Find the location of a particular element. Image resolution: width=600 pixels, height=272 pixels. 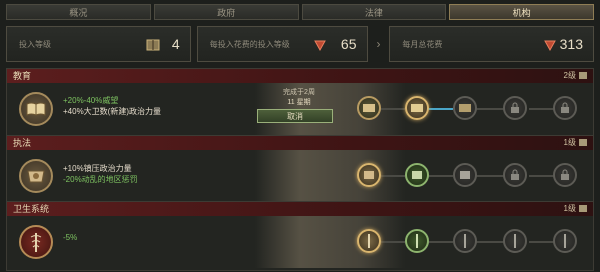

section-title: 执法 is located at coordinates (22, 143).